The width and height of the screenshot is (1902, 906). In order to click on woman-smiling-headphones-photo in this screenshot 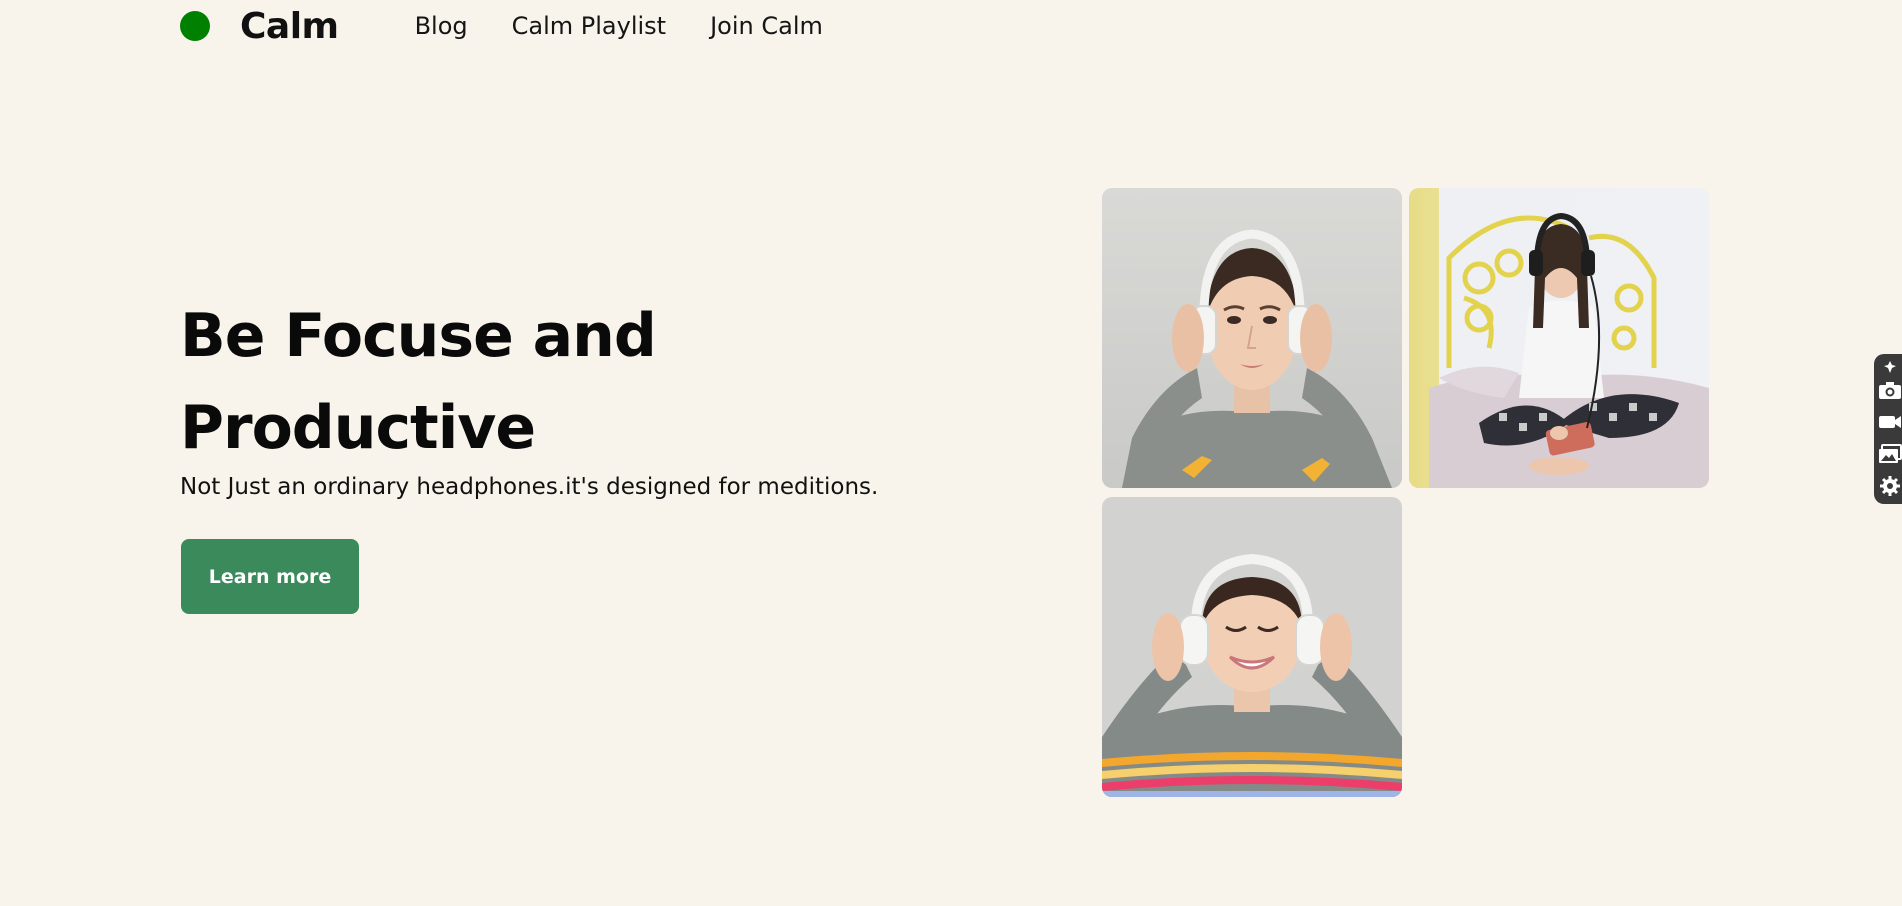, I will do `click(1252, 647)`.